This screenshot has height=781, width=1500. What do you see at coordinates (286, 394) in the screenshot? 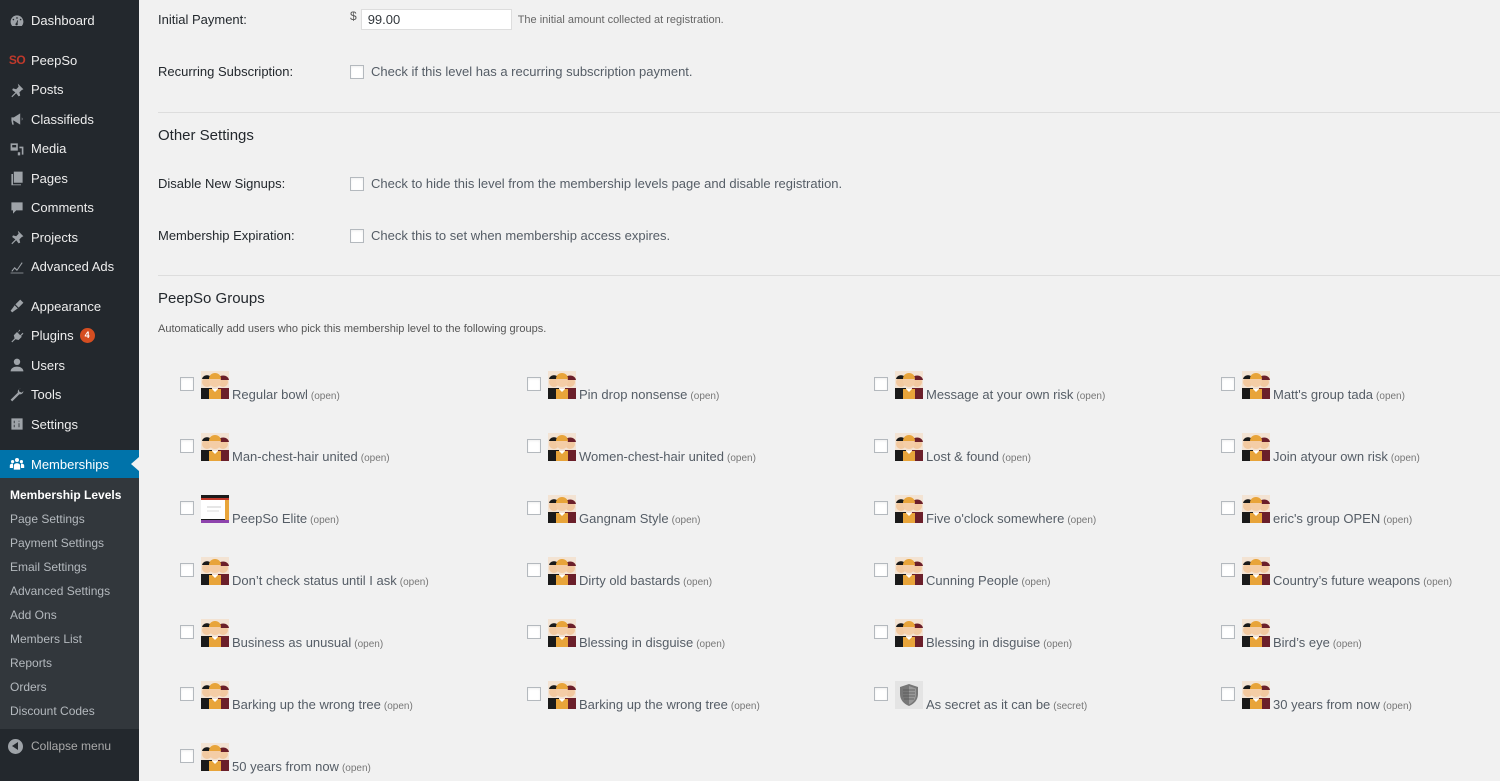
I see `group-name: Regular bowl (open)` at bounding box center [286, 394].